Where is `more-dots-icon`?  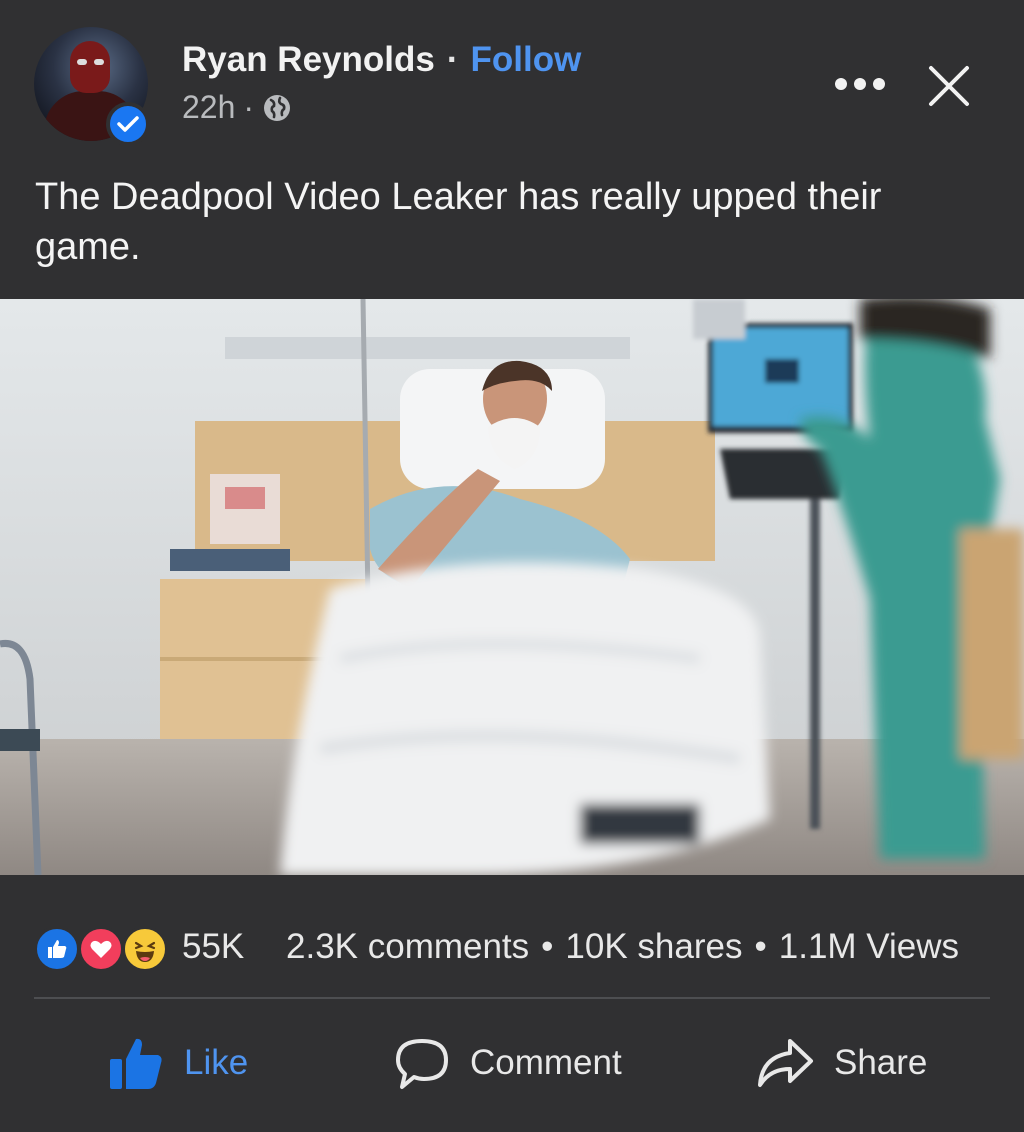
more-dots-icon is located at coordinates (860, 84).